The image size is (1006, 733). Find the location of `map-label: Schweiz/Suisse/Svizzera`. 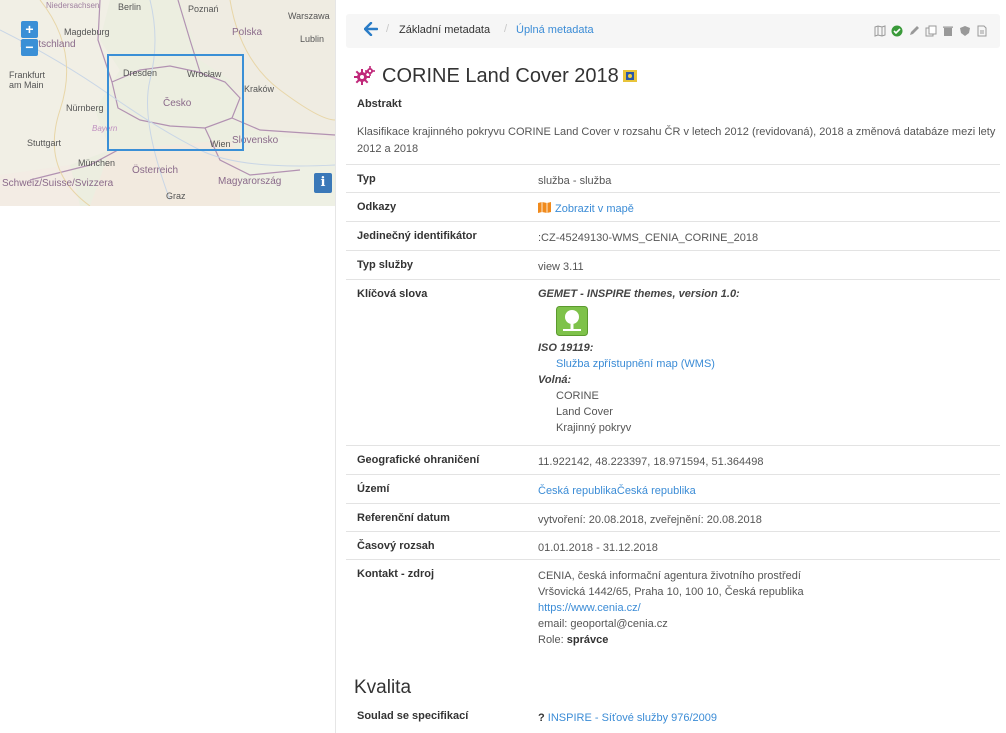

map-label: Schweiz/Suisse/Svizzera is located at coordinates (58, 183).